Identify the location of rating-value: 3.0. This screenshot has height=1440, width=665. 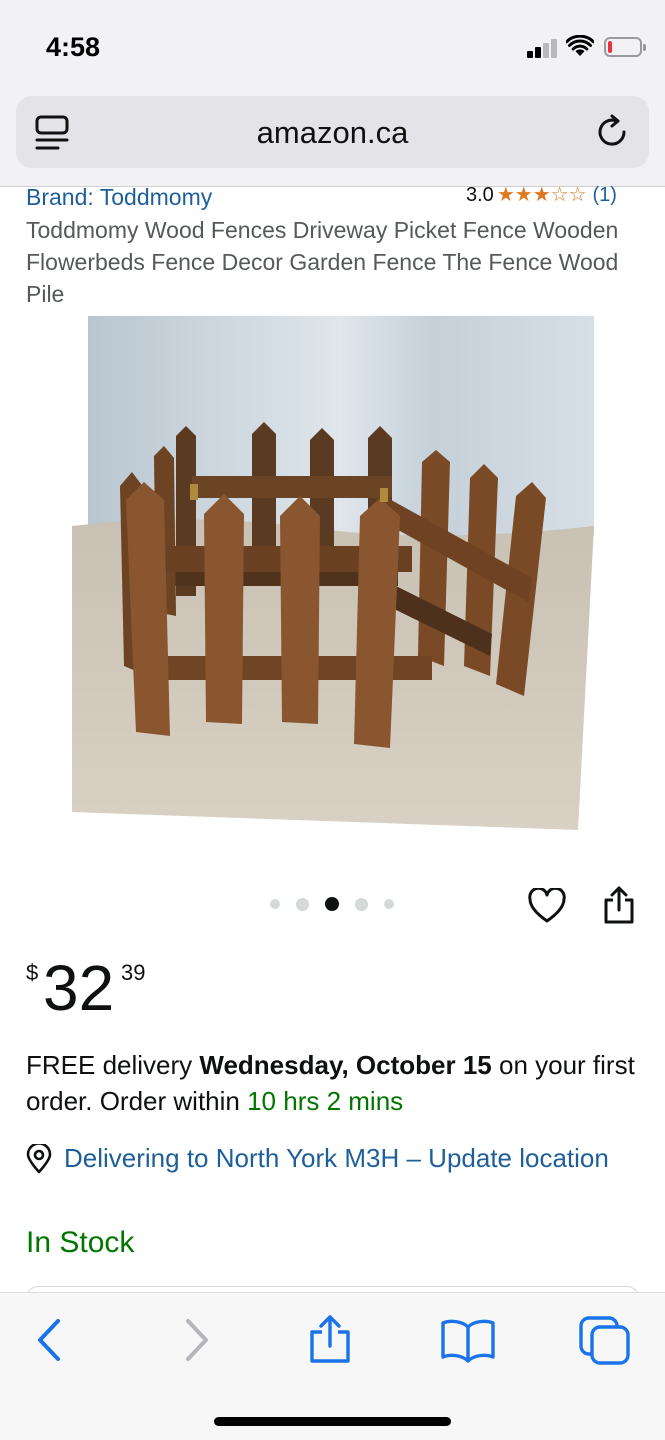
(480, 194).